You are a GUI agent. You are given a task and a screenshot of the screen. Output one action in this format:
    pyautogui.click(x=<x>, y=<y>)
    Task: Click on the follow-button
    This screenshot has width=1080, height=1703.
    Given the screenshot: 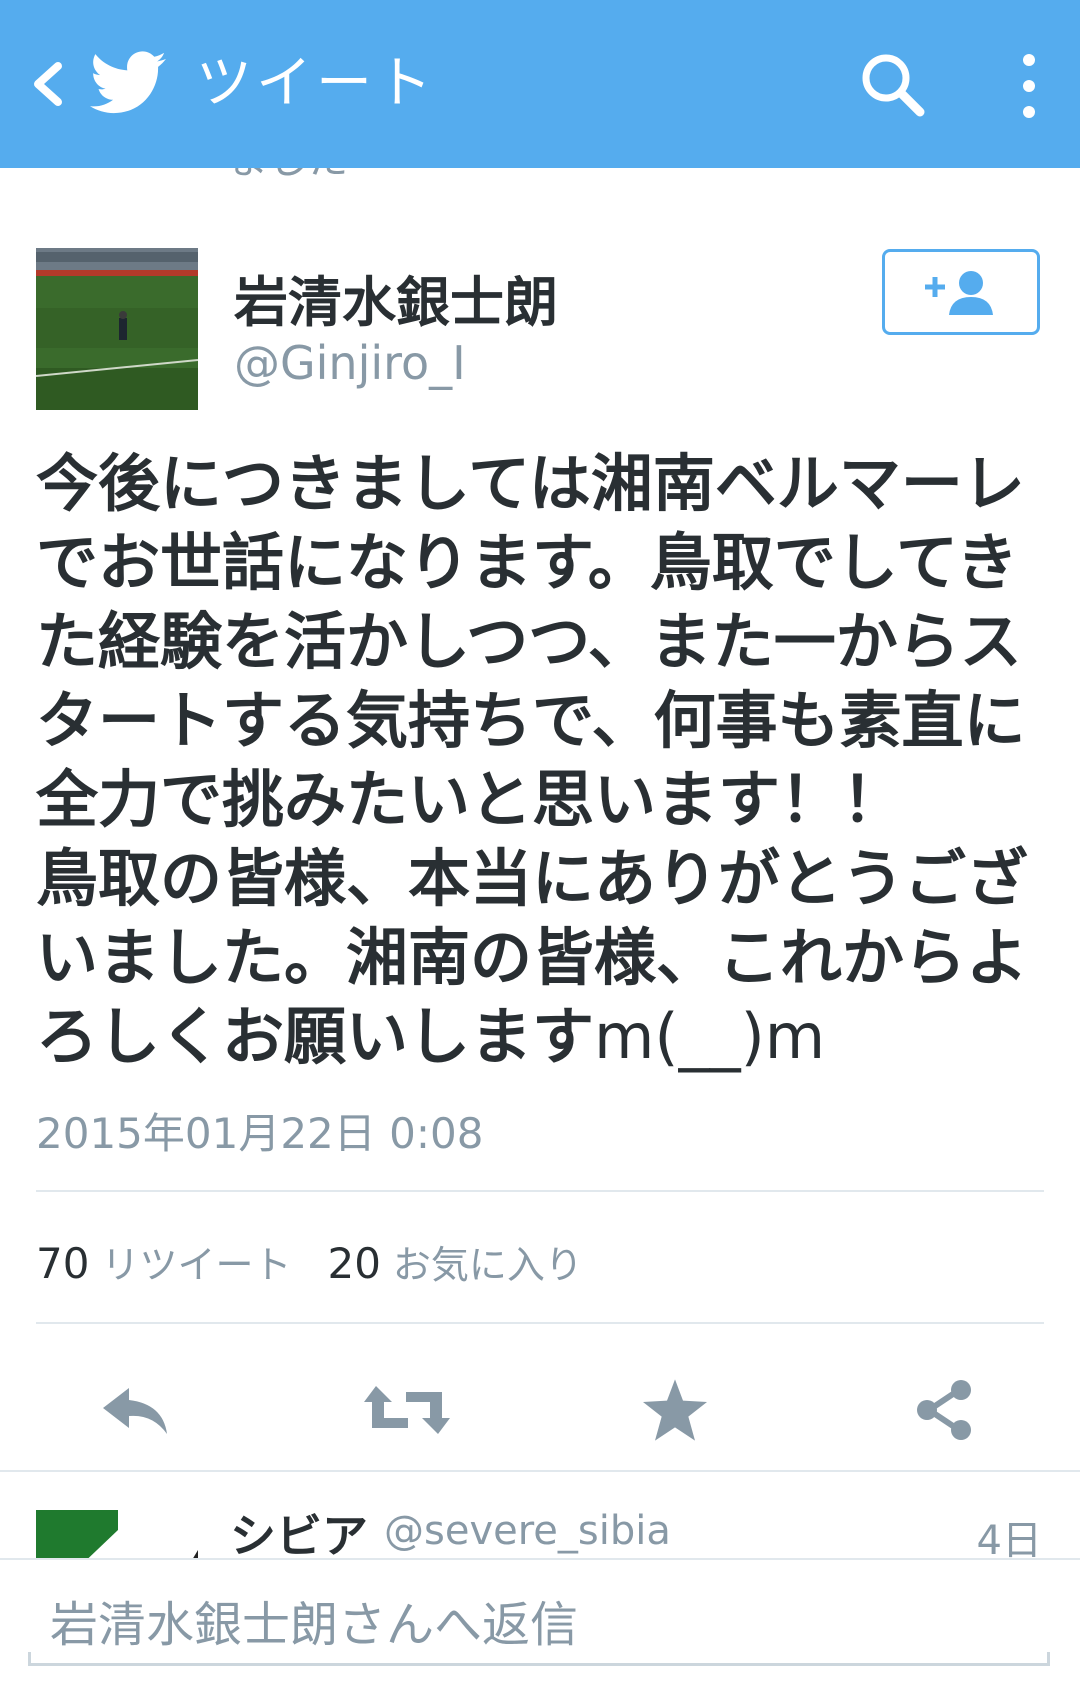 What is the action you would take?
    pyautogui.click(x=961, y=292)
    